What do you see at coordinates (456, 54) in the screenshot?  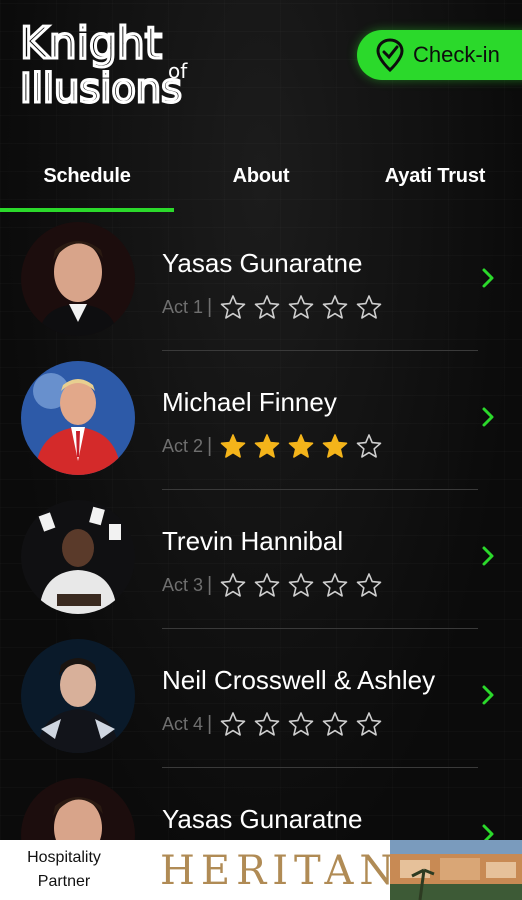 I see `check-in-label: Check-in` at bounding box center [456, 54].